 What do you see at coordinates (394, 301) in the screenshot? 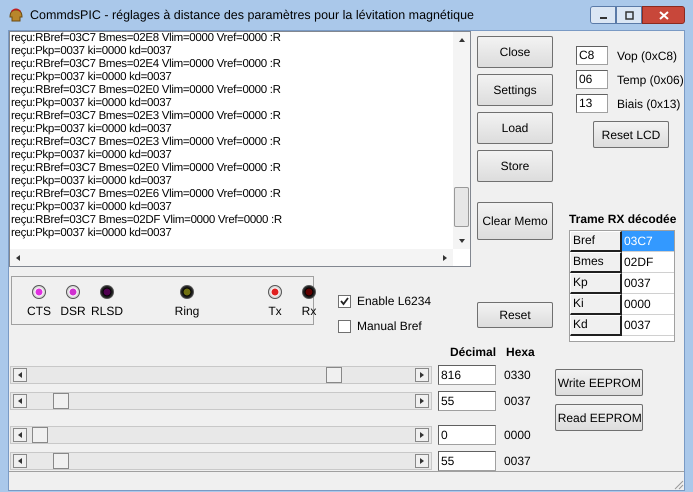
I see `checkbox-label: Enable L6234` at bounding box center [394, 301].